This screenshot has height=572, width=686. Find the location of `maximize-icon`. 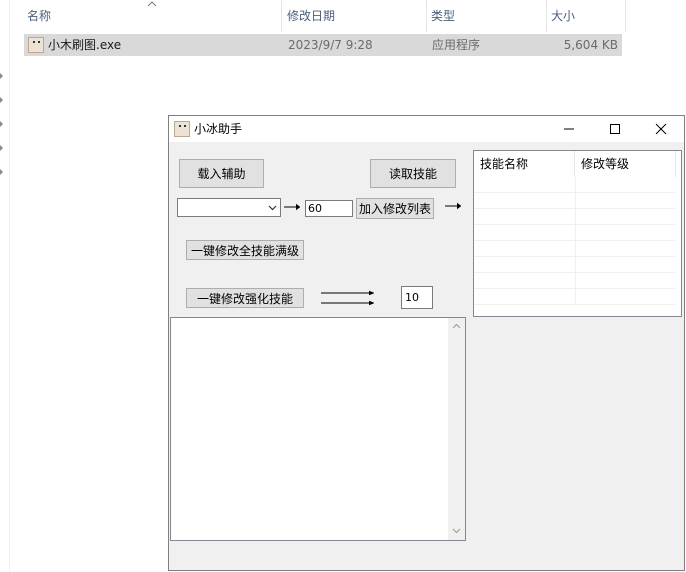

maximize-icon is located at coordinates (615, 129).